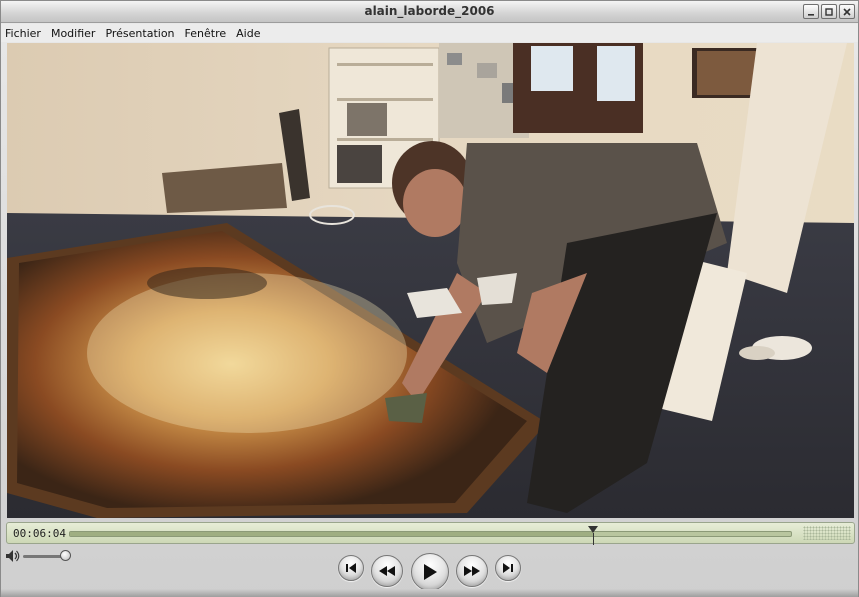  I want to click on menu-fenetre: Fenêtre, so click(206, 33).